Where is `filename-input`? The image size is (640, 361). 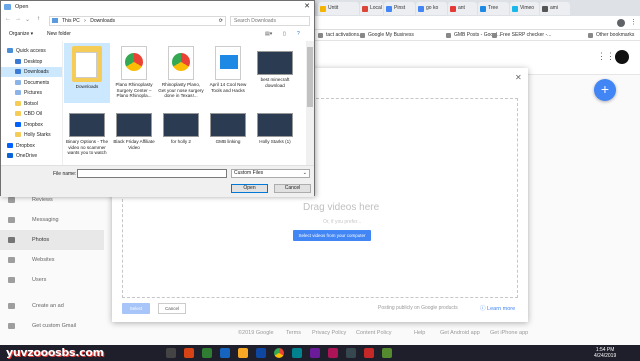 filename-input is located at coordinates (152, 173).